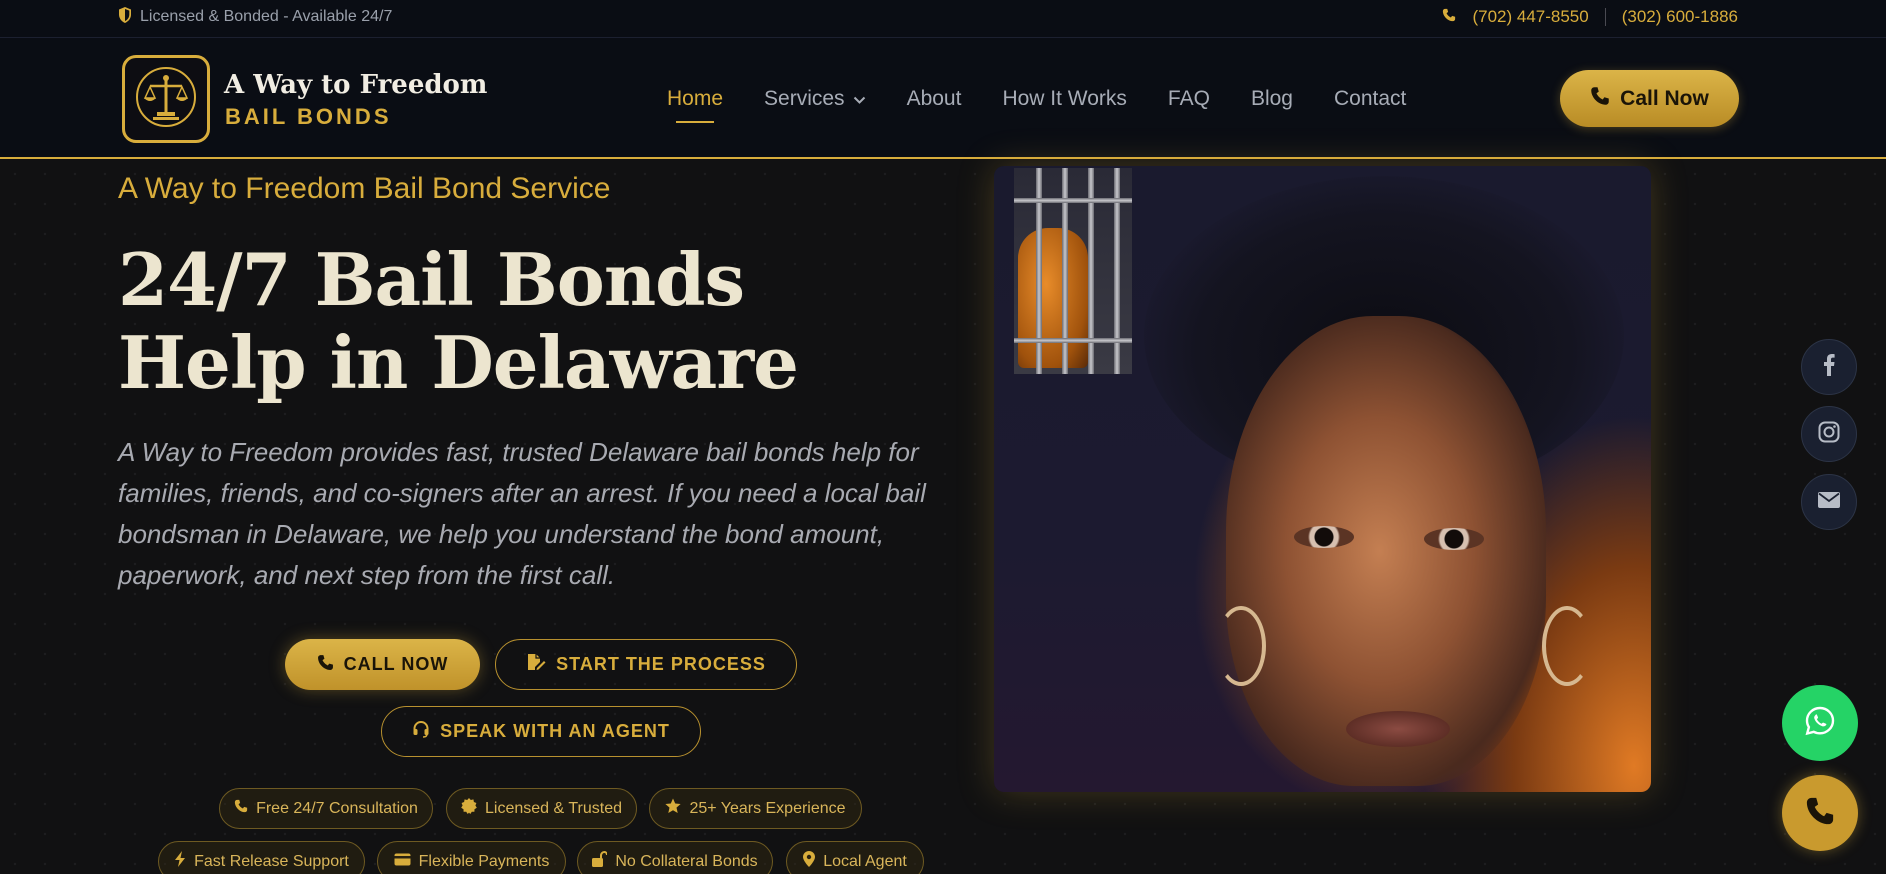 The height and width of the screenshot is (874, 1886). I want to click on feature-chip: Free 24/7 Consultation, so click(326, 808).